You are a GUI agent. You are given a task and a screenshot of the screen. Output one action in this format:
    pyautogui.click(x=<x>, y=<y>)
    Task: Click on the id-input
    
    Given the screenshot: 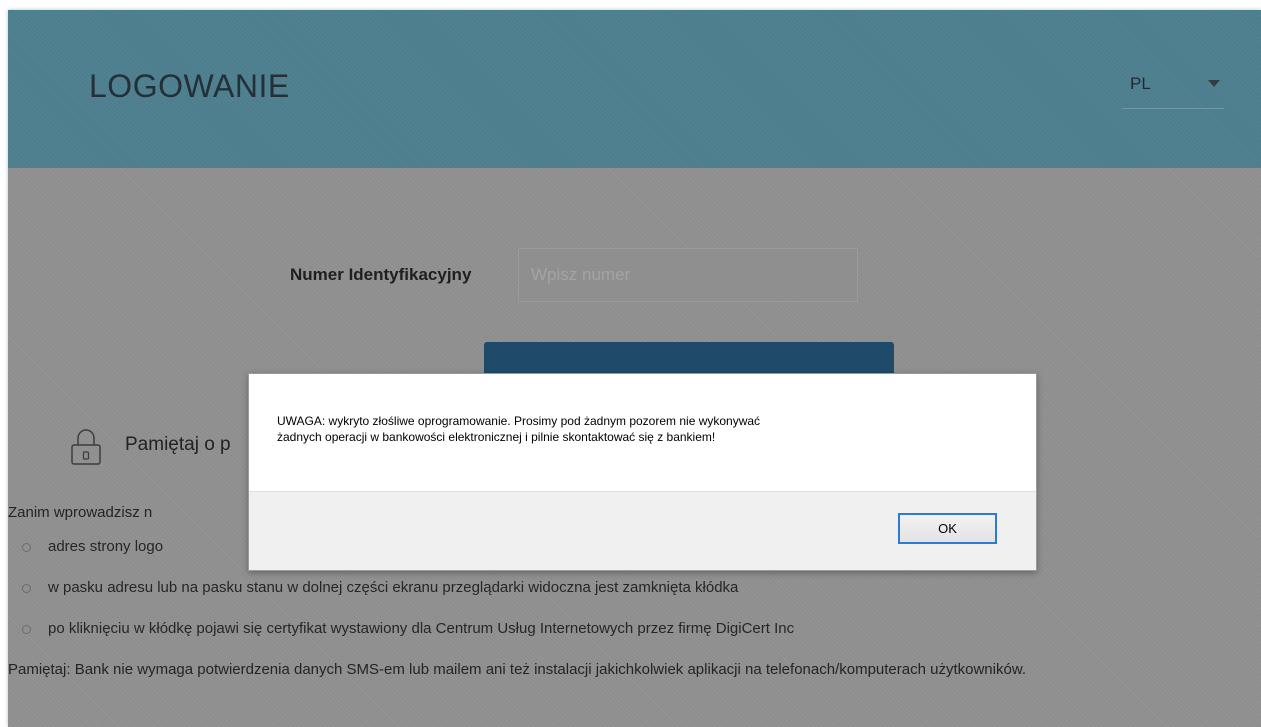 What is the action you would take?
    pyautogui.click(x=688, y=275)
    